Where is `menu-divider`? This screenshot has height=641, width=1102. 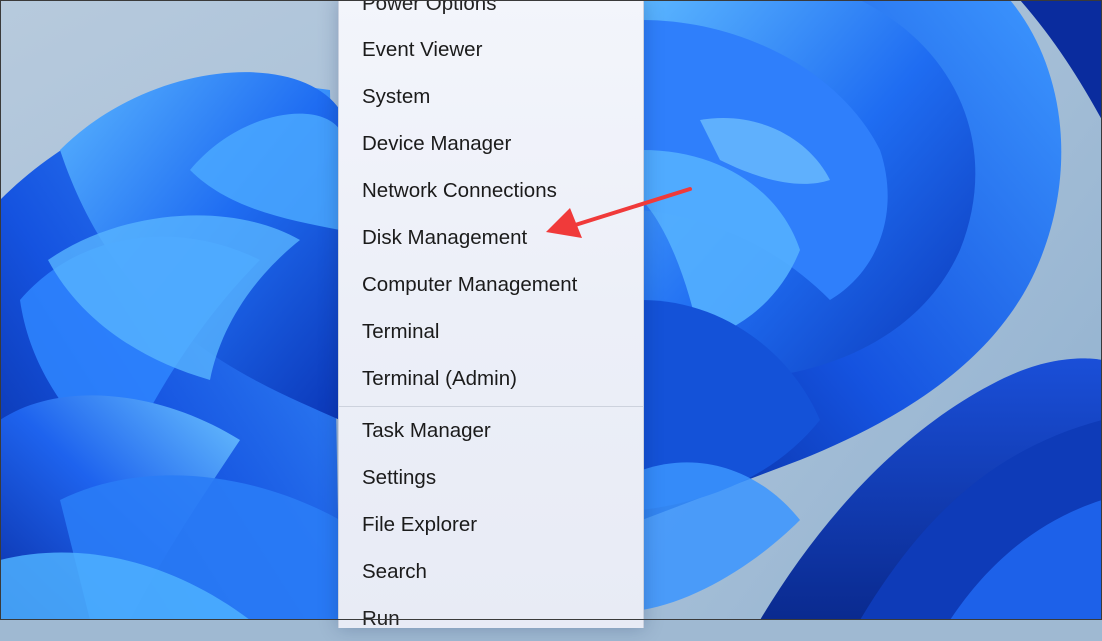 menu-divider is located at coordinates (491, 406).